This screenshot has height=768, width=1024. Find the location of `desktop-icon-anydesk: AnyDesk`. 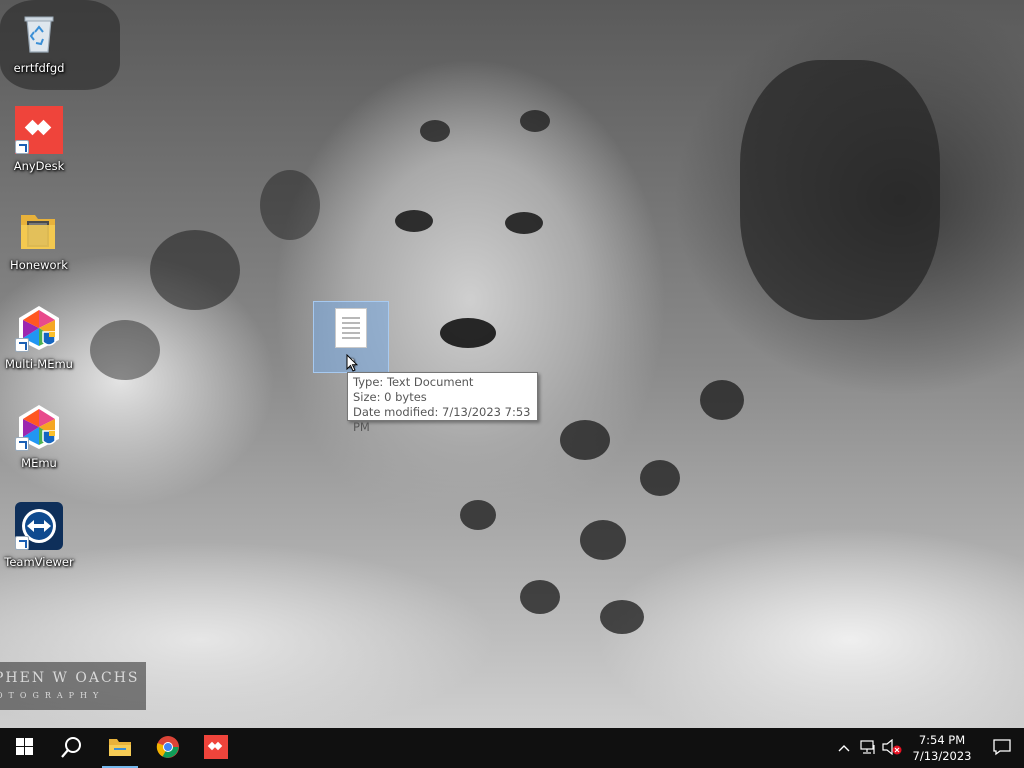

desktop-icon-anydesk: AnyDesk is located at coordinates (39, 146).